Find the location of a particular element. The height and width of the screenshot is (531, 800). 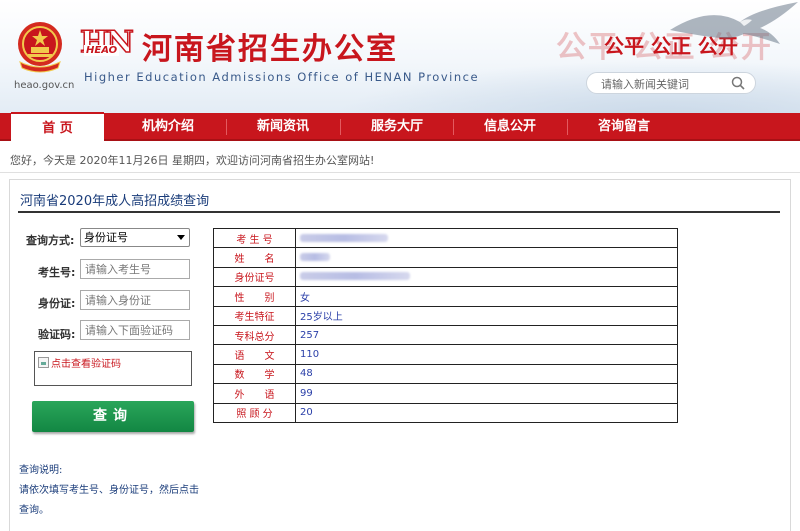

result-row: 身份证号 is located at coordinates (445, 277).